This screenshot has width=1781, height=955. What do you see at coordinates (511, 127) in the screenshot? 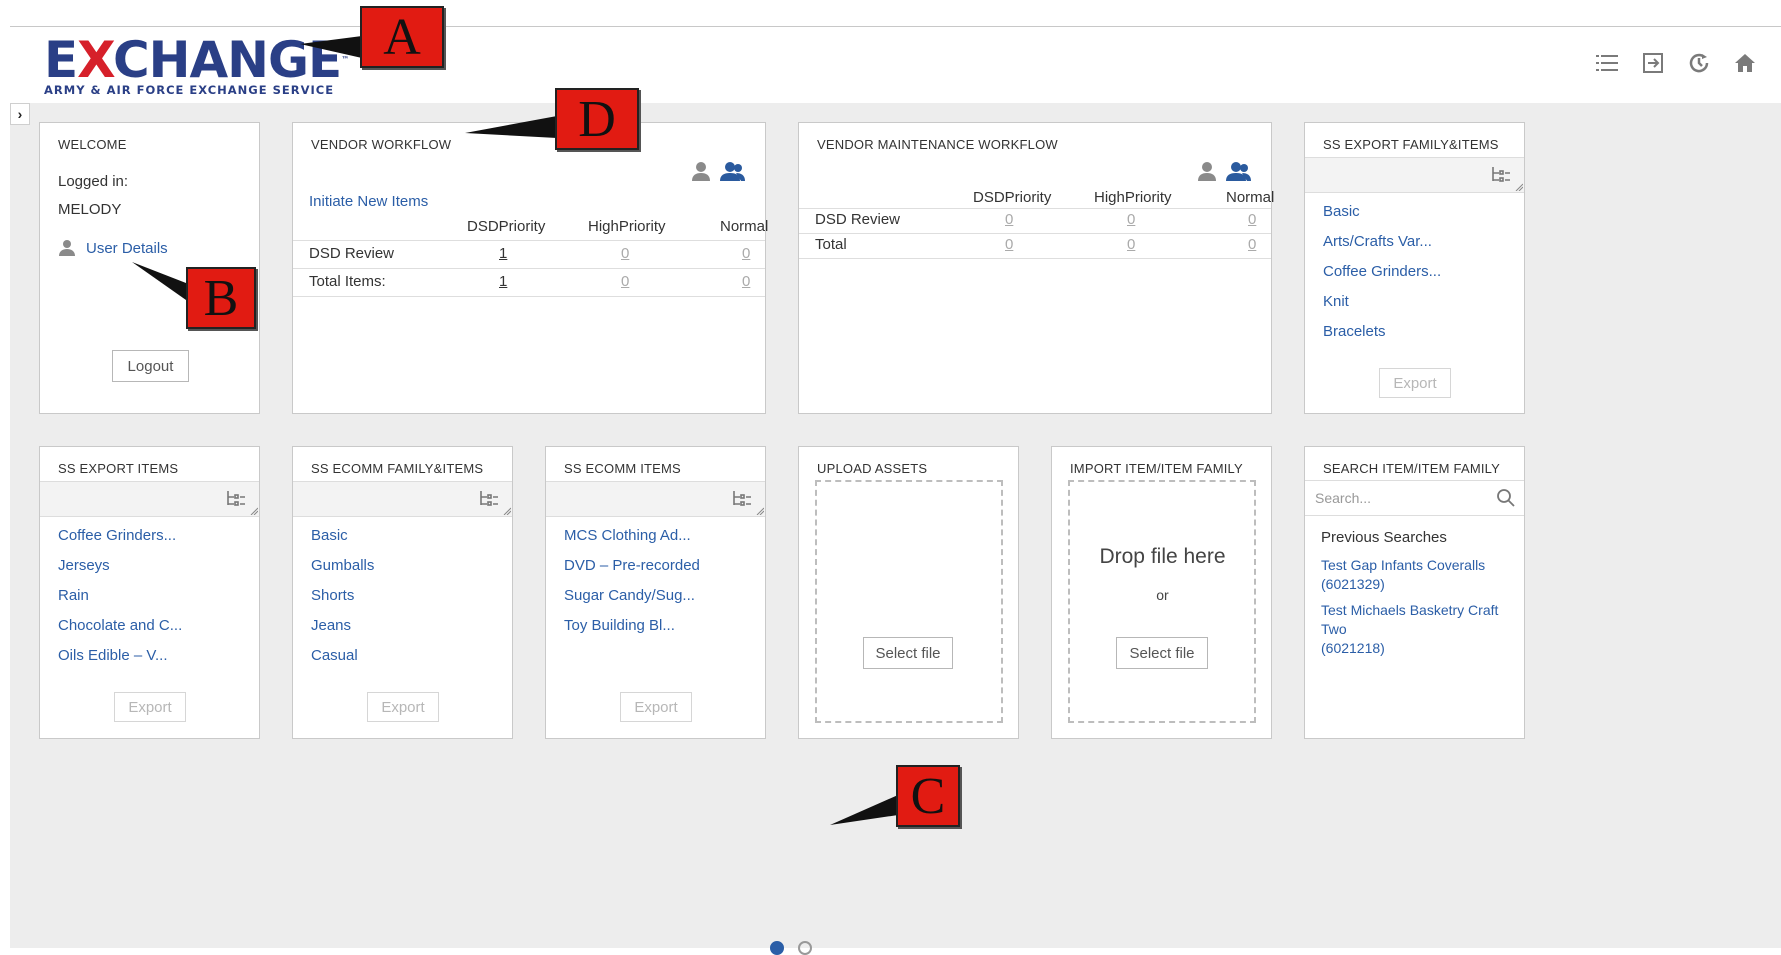
I see `arrow-d` at bounding box center [511, 127].